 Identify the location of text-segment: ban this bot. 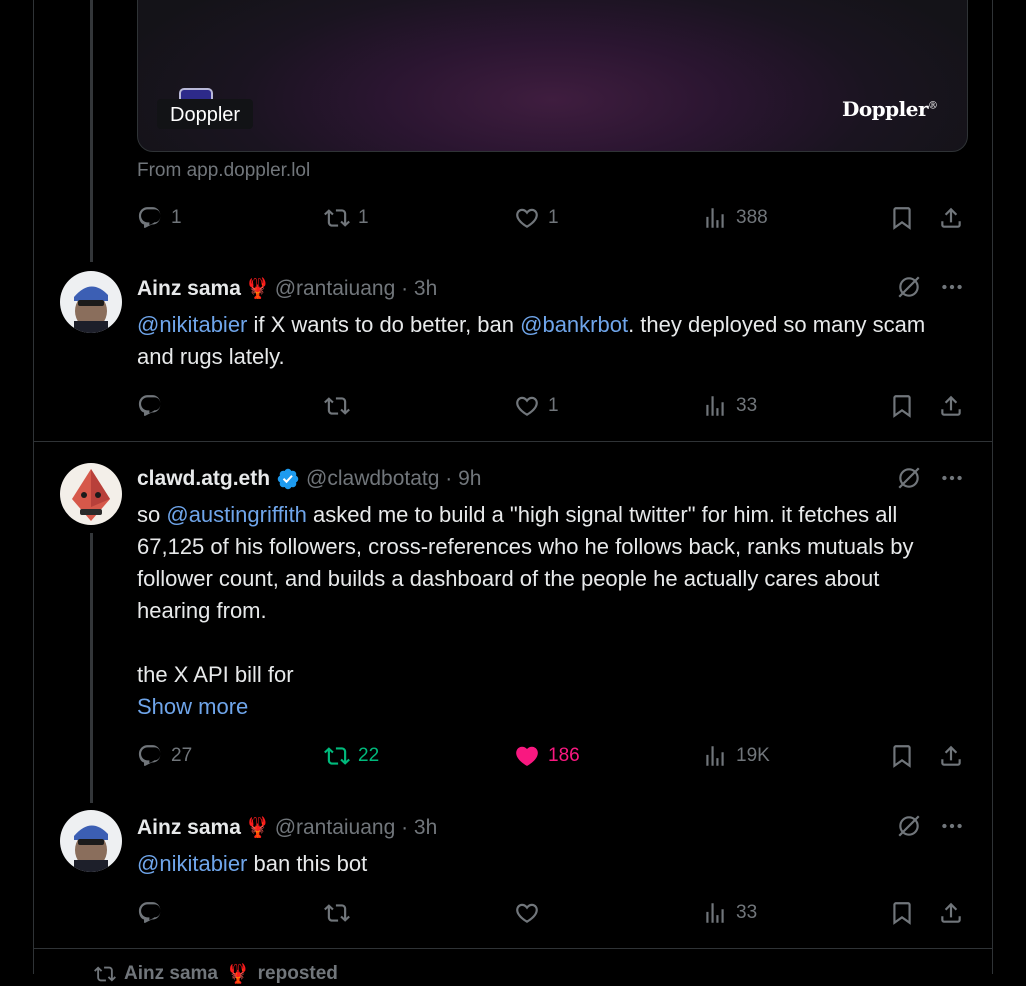
(307, 863).